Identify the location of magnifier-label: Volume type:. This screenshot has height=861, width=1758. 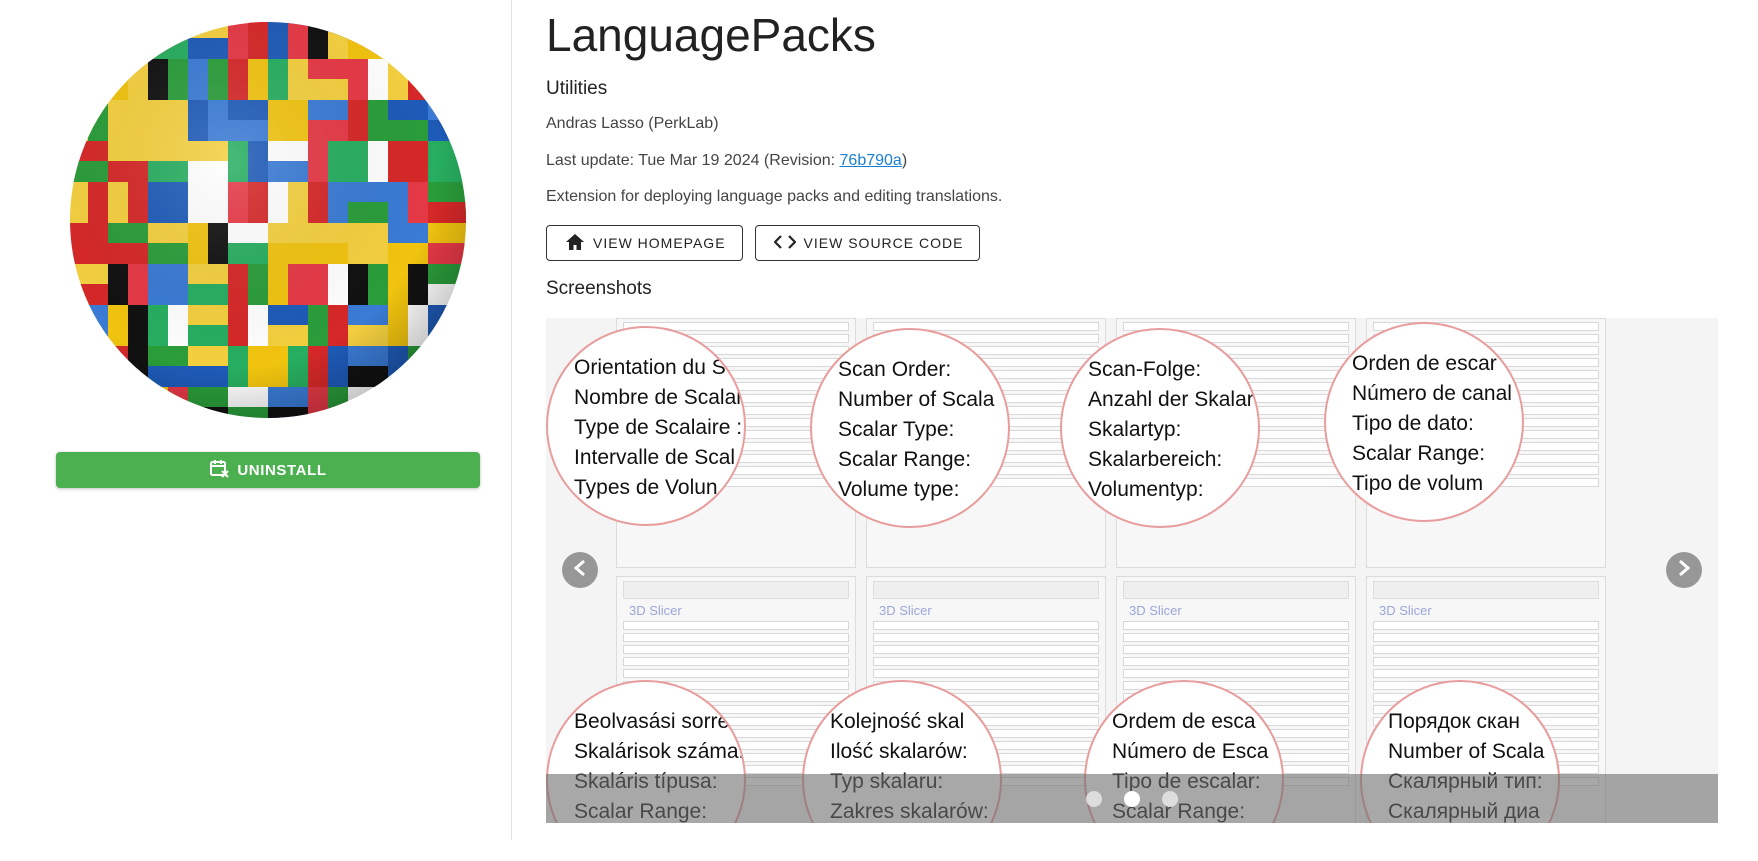
(899, 489).